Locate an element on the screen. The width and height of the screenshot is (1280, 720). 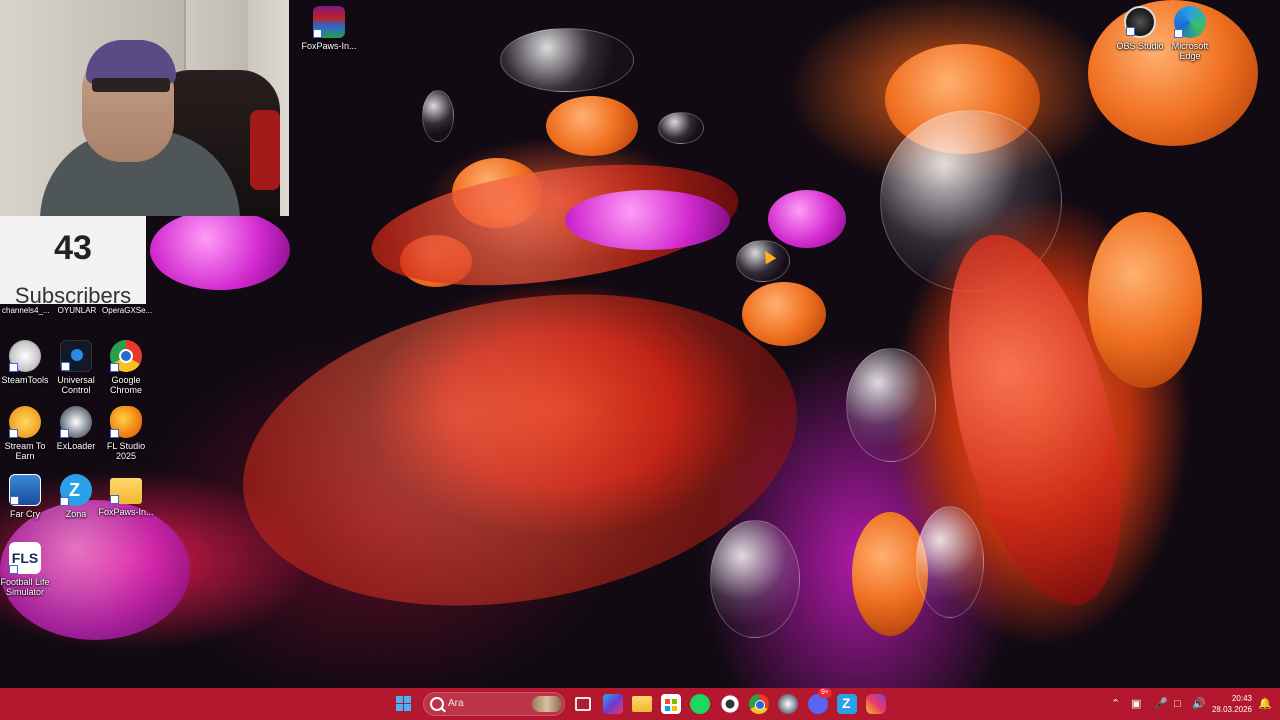
chevron-up-icon: ⌃ is located at coordinates (1115, 704).